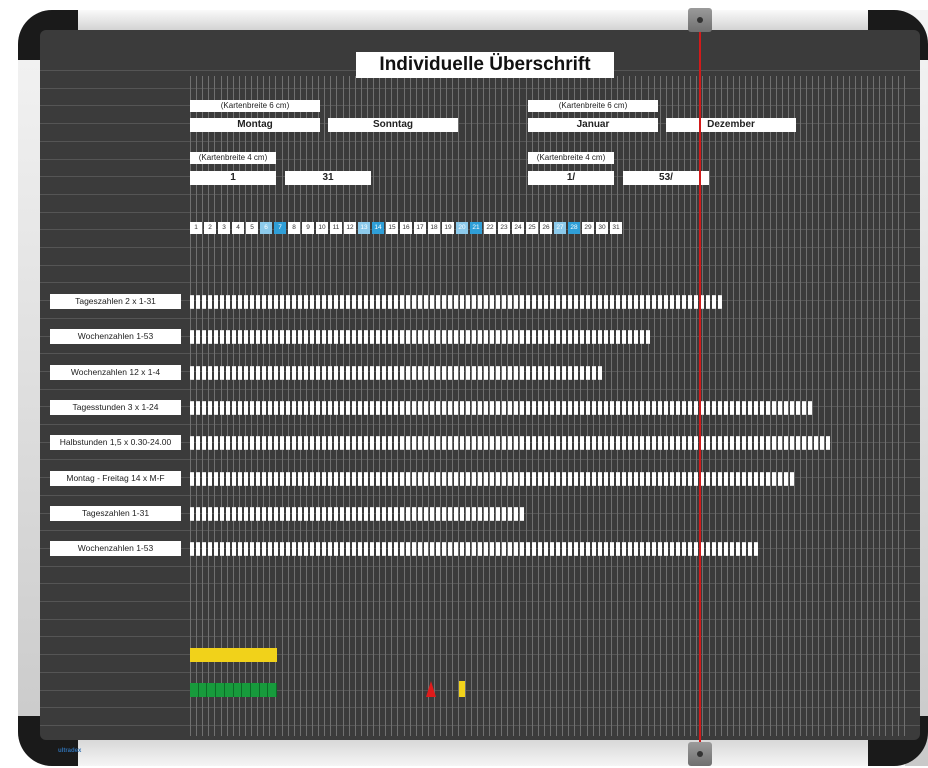 The image size is (928, 768). I want to click on card-montag: Montag, so click(255, 125).